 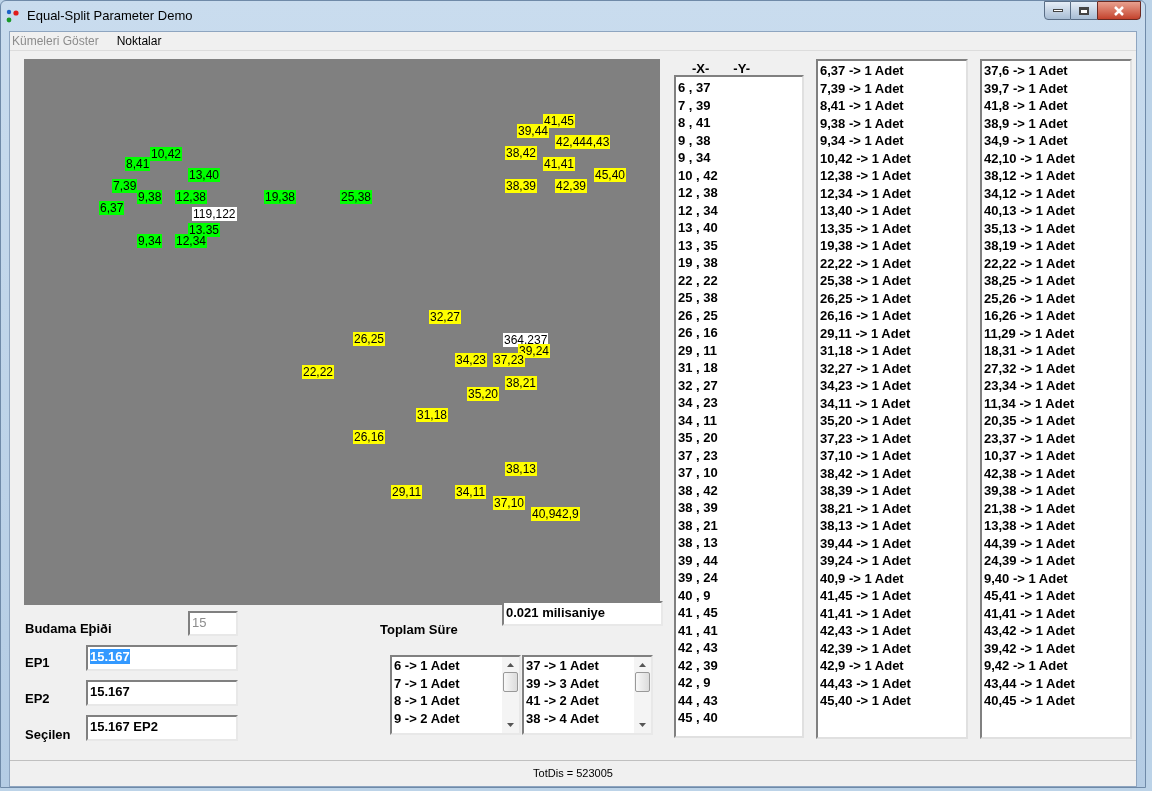 What do you see at coordinates (1029, 596) in the screenshot?
I see `list-item: 45,41 -> 1 Adet` at bounding box center [1029, 596].